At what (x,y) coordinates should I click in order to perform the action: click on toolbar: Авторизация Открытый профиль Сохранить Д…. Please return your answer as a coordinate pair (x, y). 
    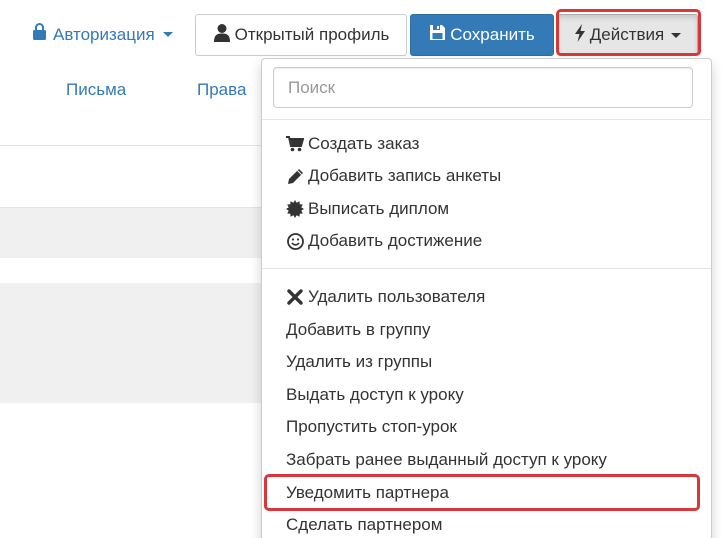
    Looking at the image, I should click on (361, 35).